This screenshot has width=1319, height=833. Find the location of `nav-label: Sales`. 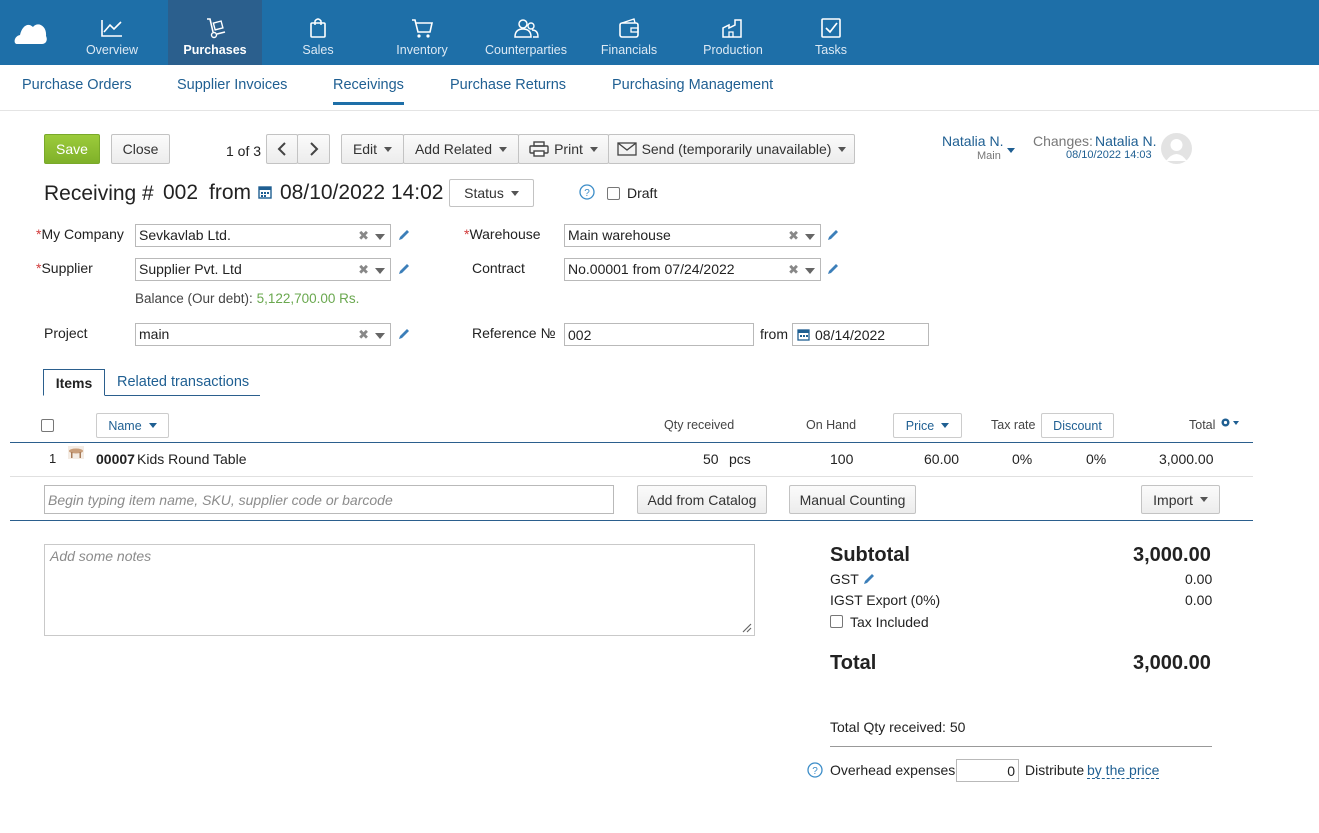

nav-label: Sales is located at coordinates (318, 50).